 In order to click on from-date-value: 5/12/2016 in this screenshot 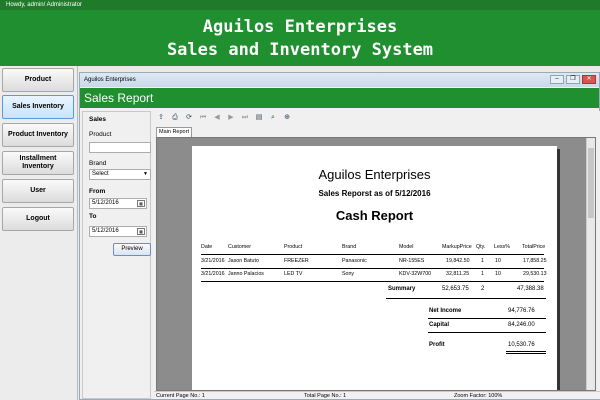, I will do `click(105, 203)`.